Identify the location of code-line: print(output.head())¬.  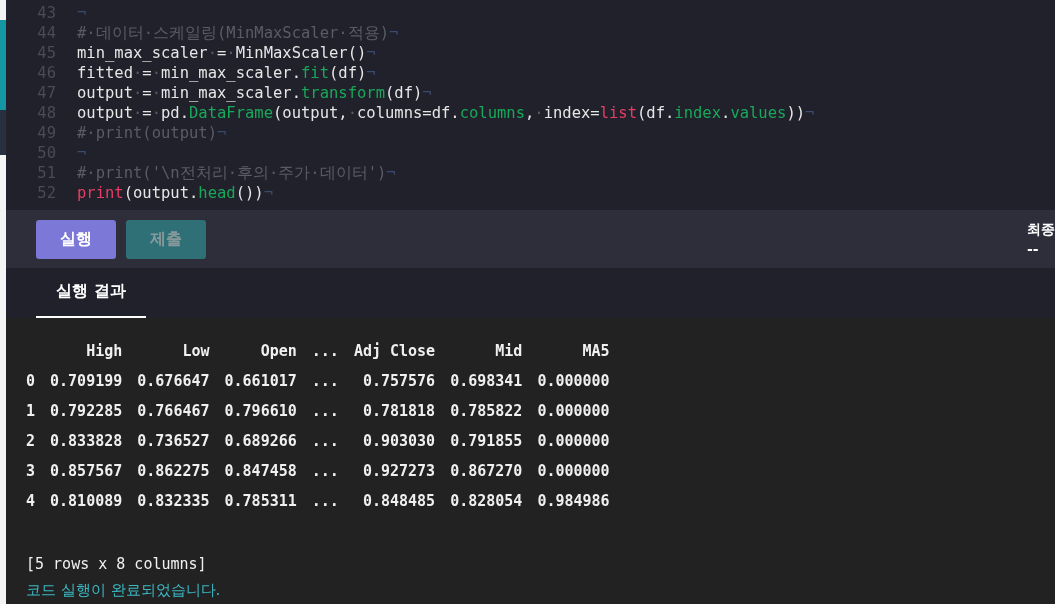
(175, 193).